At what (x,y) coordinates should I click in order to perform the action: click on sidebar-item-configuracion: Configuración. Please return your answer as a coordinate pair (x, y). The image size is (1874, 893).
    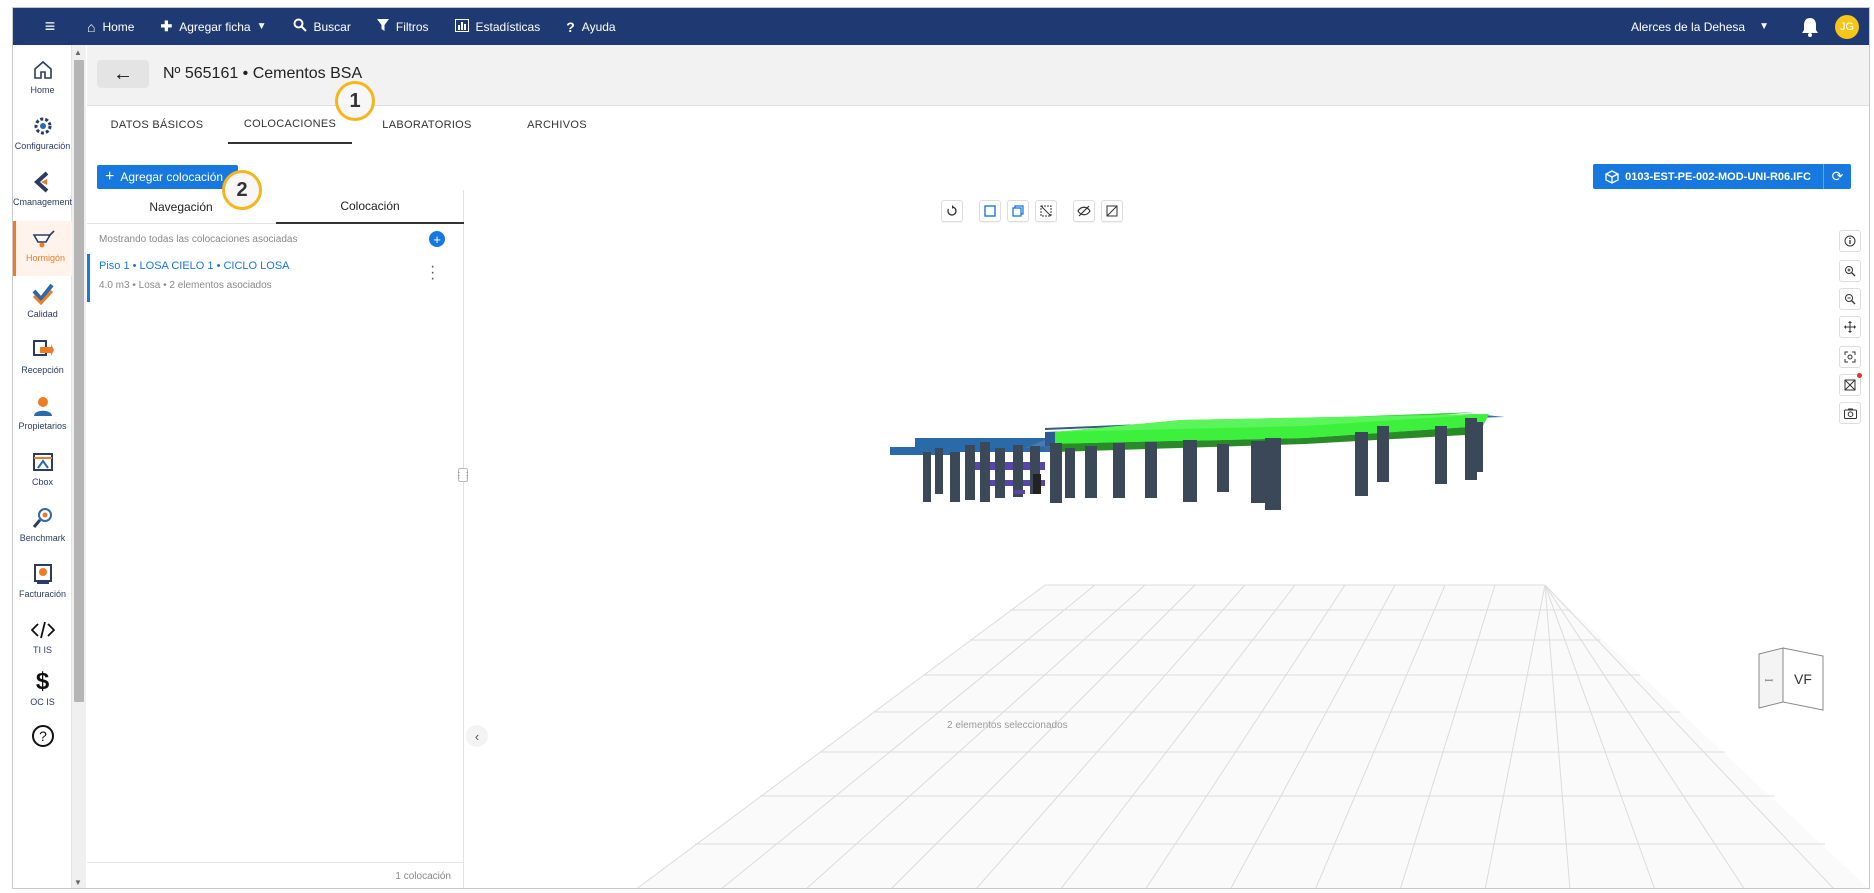
    Looking at the image, I should click on (42, 136).